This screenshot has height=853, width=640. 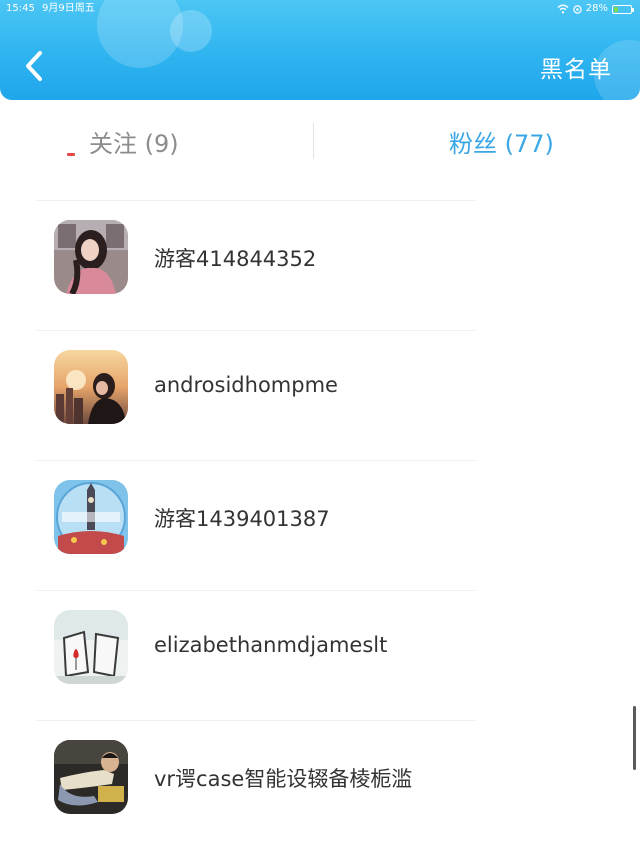 What do you see at coordinates (634, 738) in the screenshot?
I see `scrollbar` at bounding box center [634, 738].